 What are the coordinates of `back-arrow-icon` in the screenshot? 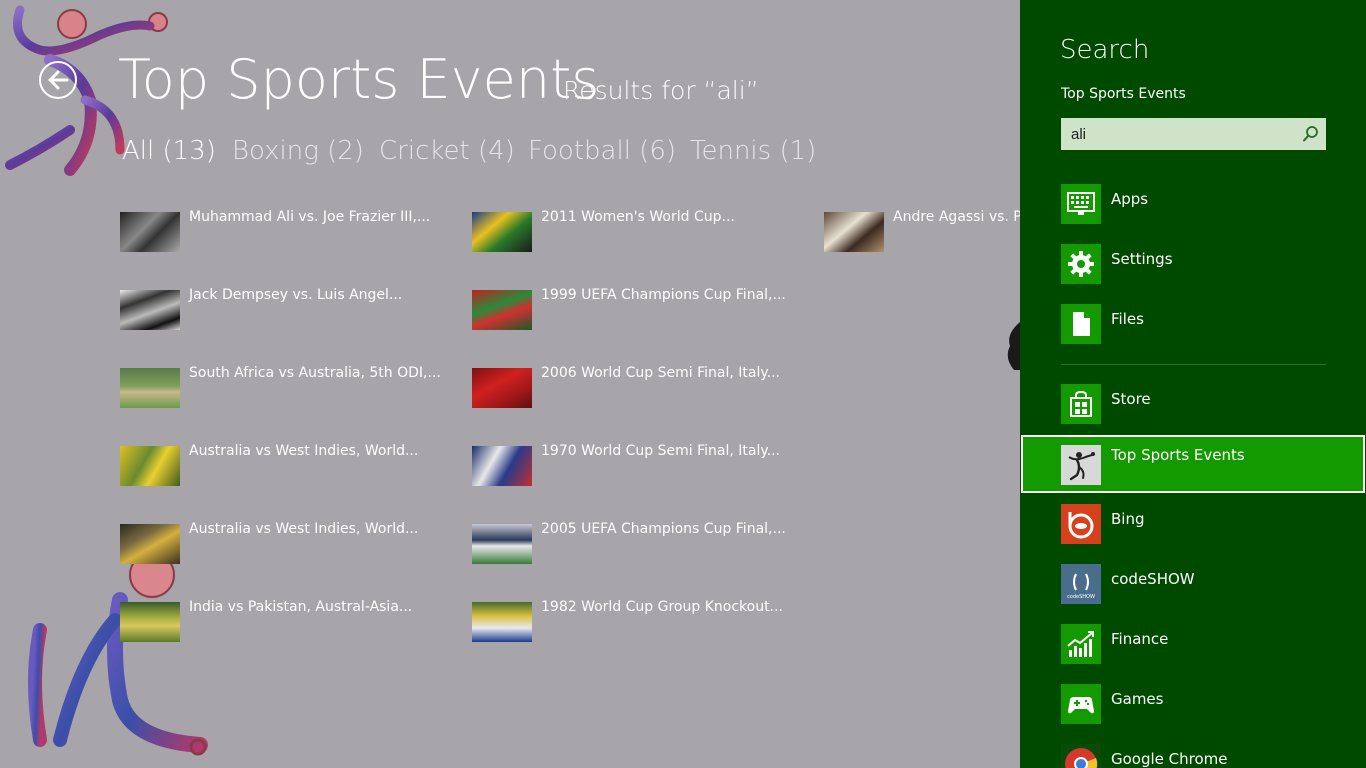 It's located at (58, 80).